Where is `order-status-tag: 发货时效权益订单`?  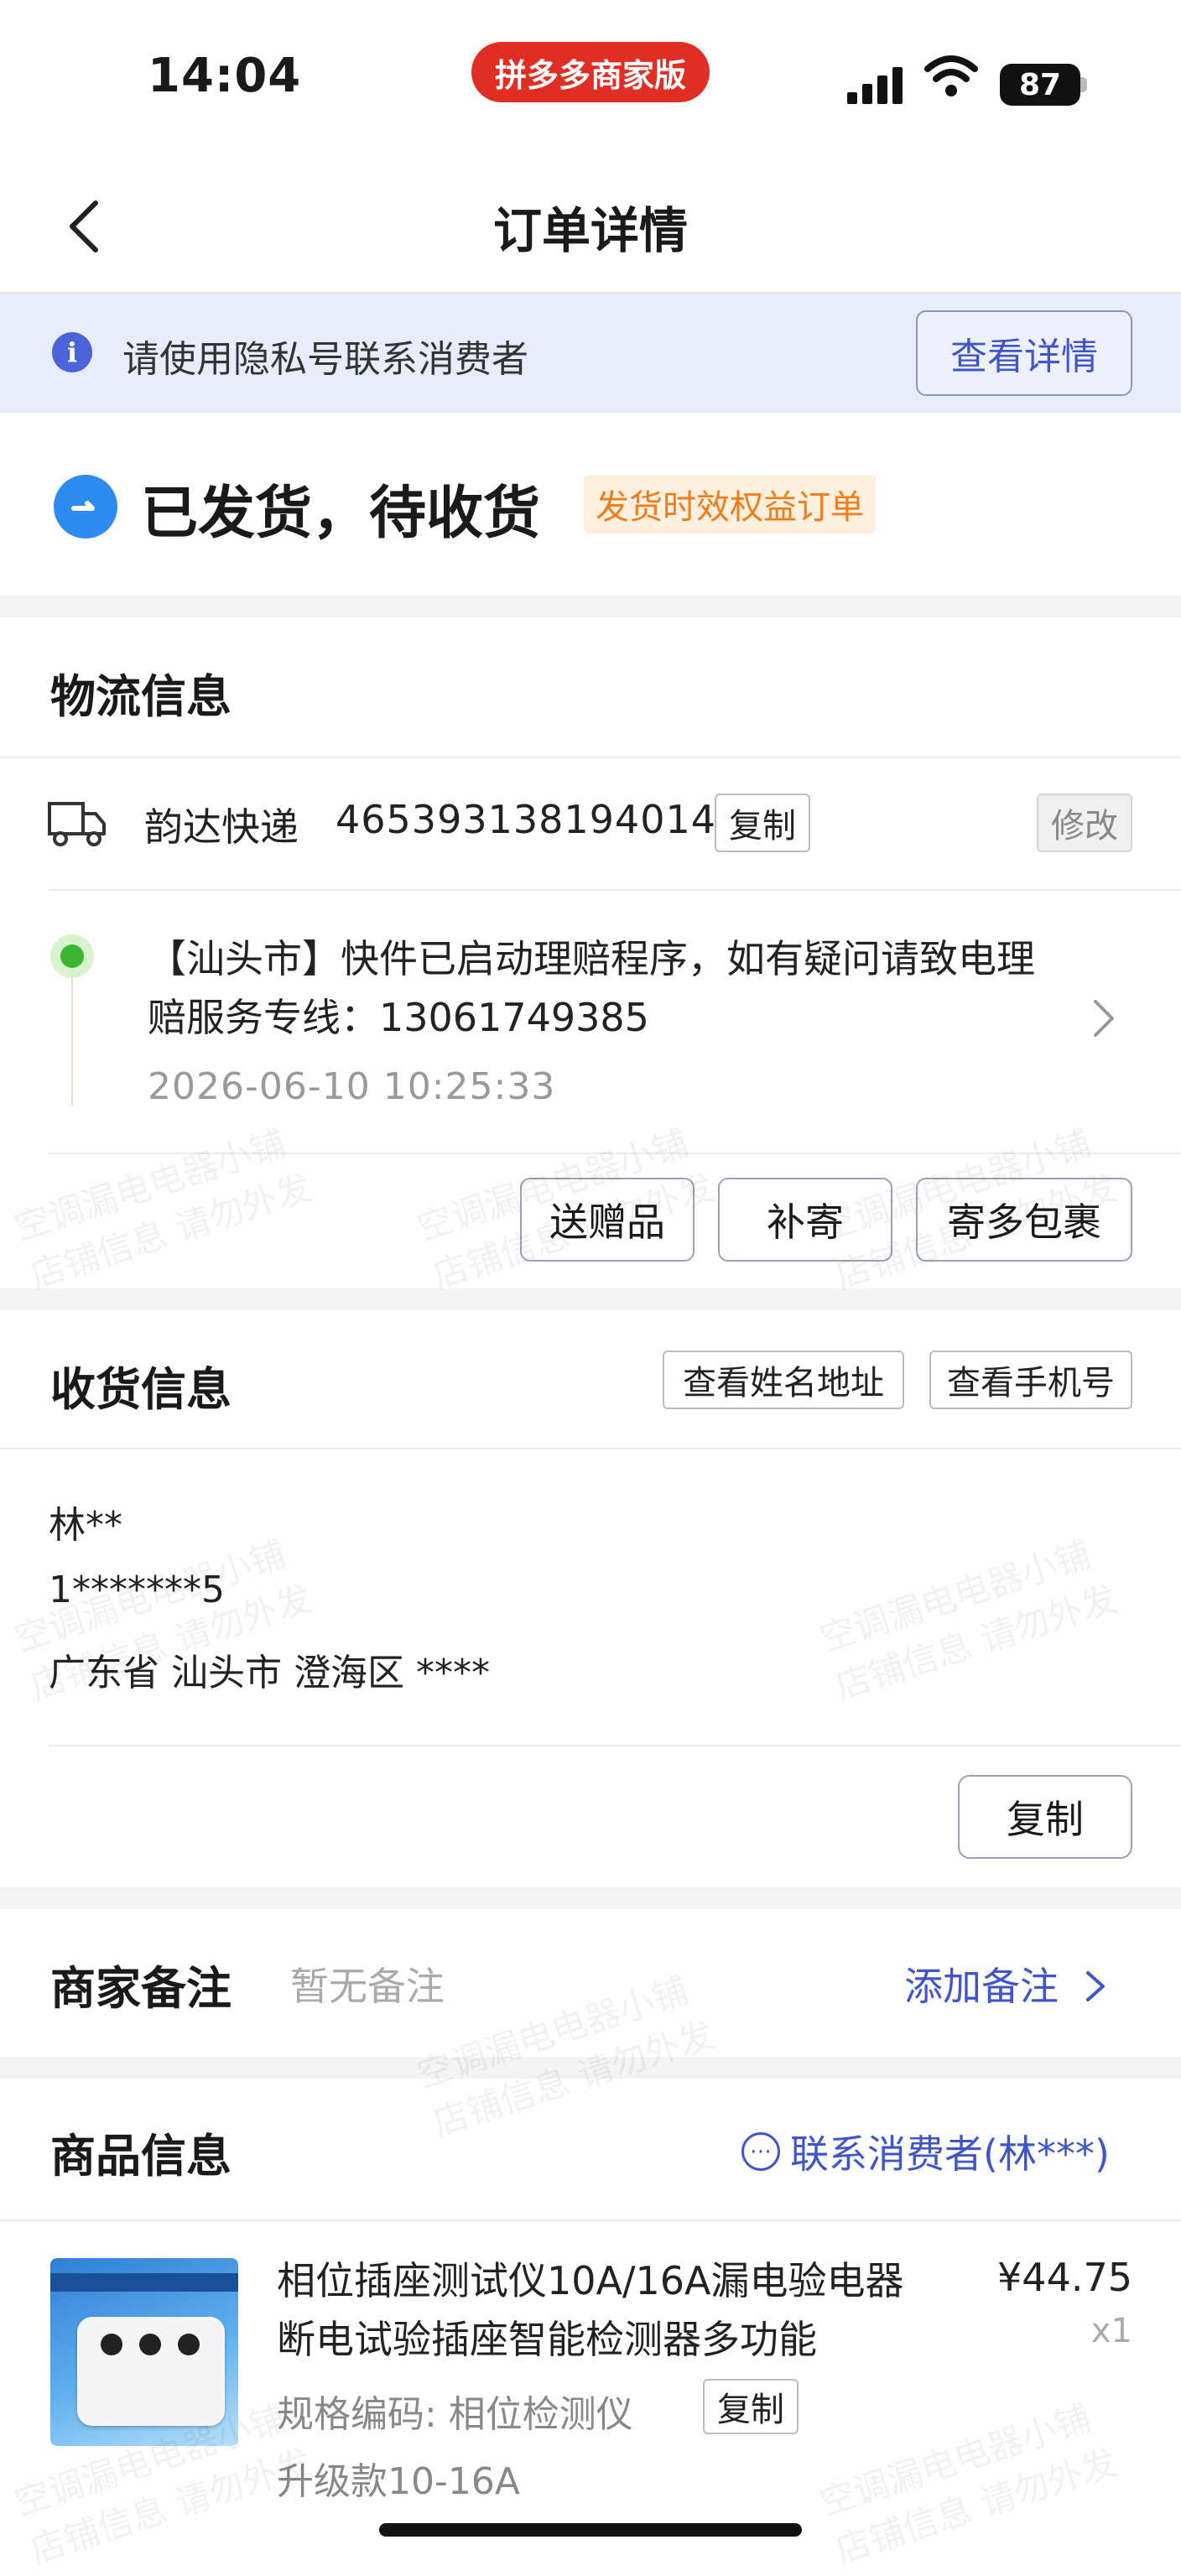
order-status-tag: 发货时效权益订单 is located at coordinates (730, 504).